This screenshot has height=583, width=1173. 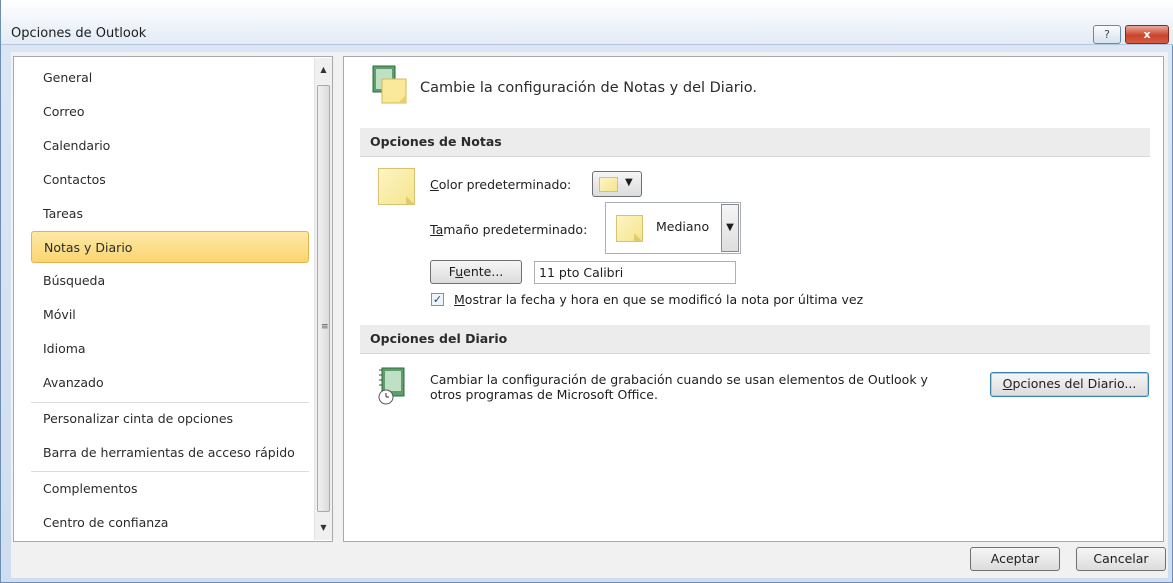 What do you see at coordinates (1015, 559) in the screenshot?
I see `ok-button: Aceptar` at bounding box center [1015, 559].